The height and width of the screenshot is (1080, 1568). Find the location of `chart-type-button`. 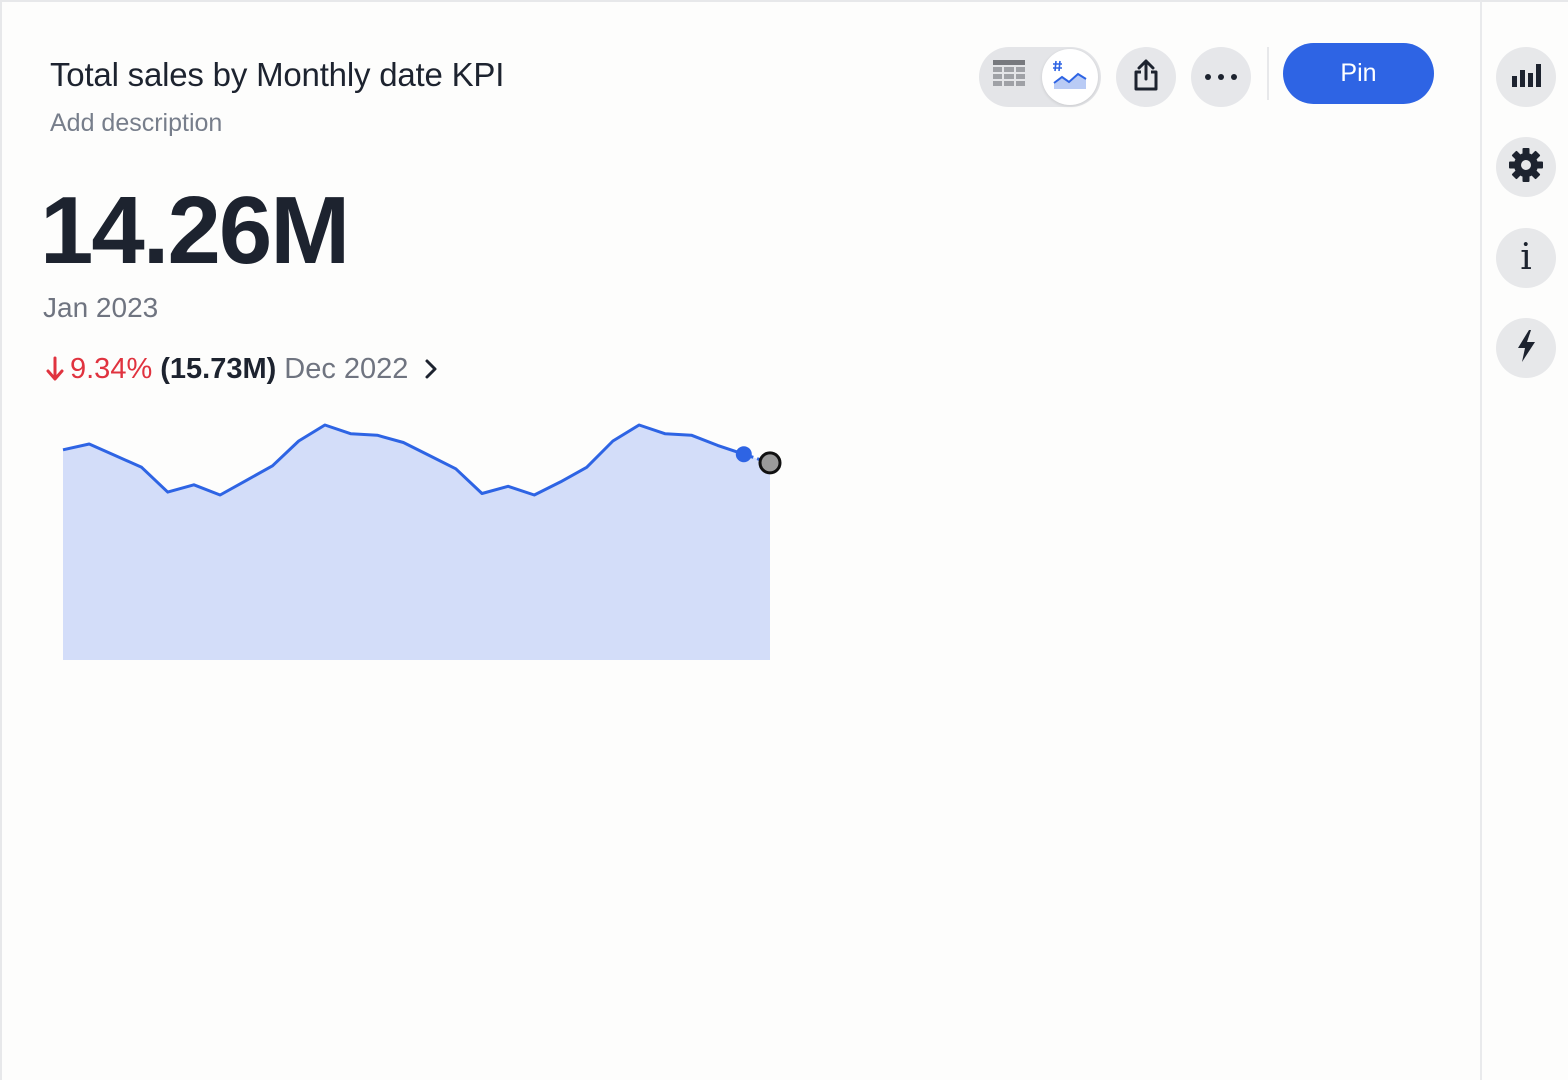

chart-type-button is located at coordinates (1526, 77).